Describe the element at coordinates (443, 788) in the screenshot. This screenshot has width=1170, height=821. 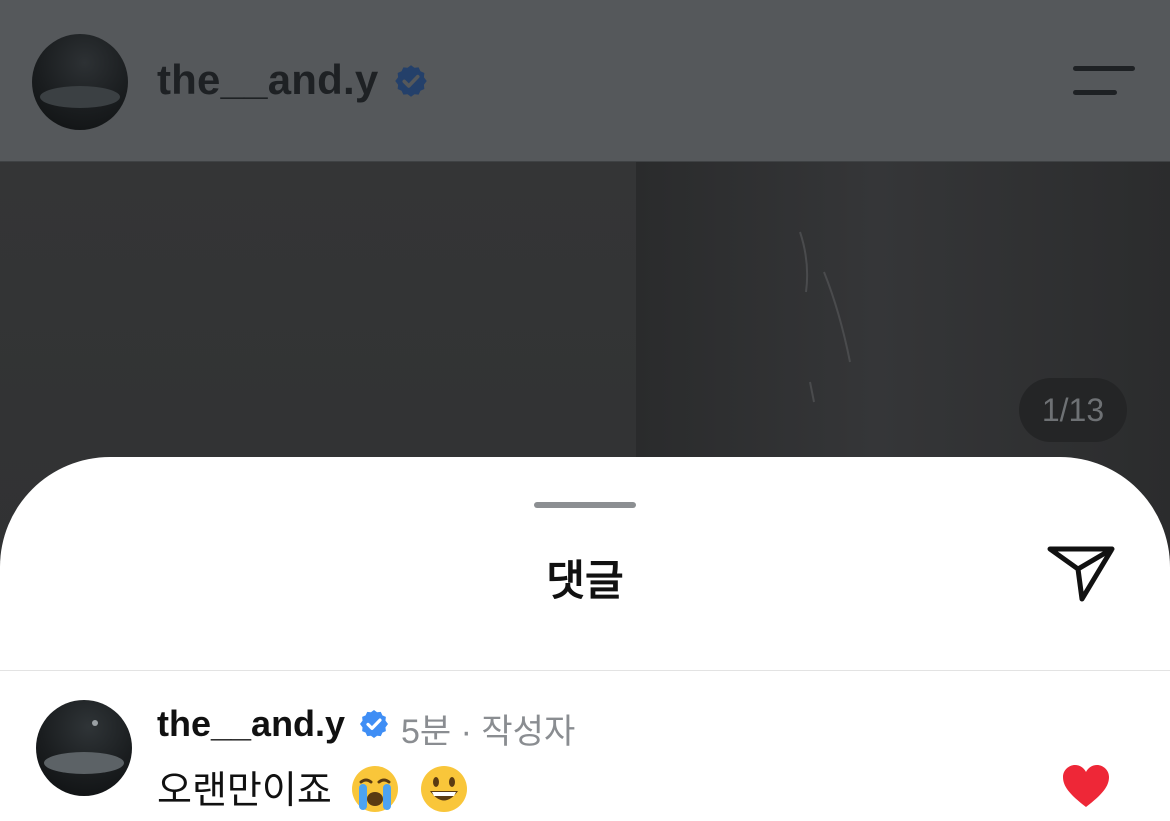
I see `smiling-face-emoji` at that location.